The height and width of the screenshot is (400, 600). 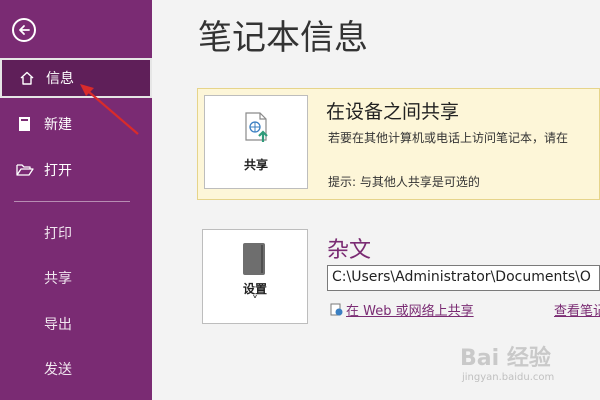 What do you see at coordinates (410, 311) in the screenshot?
I see `share-web-link-label: 在 Web 或网络上共享` at bounding box center [410, 311].